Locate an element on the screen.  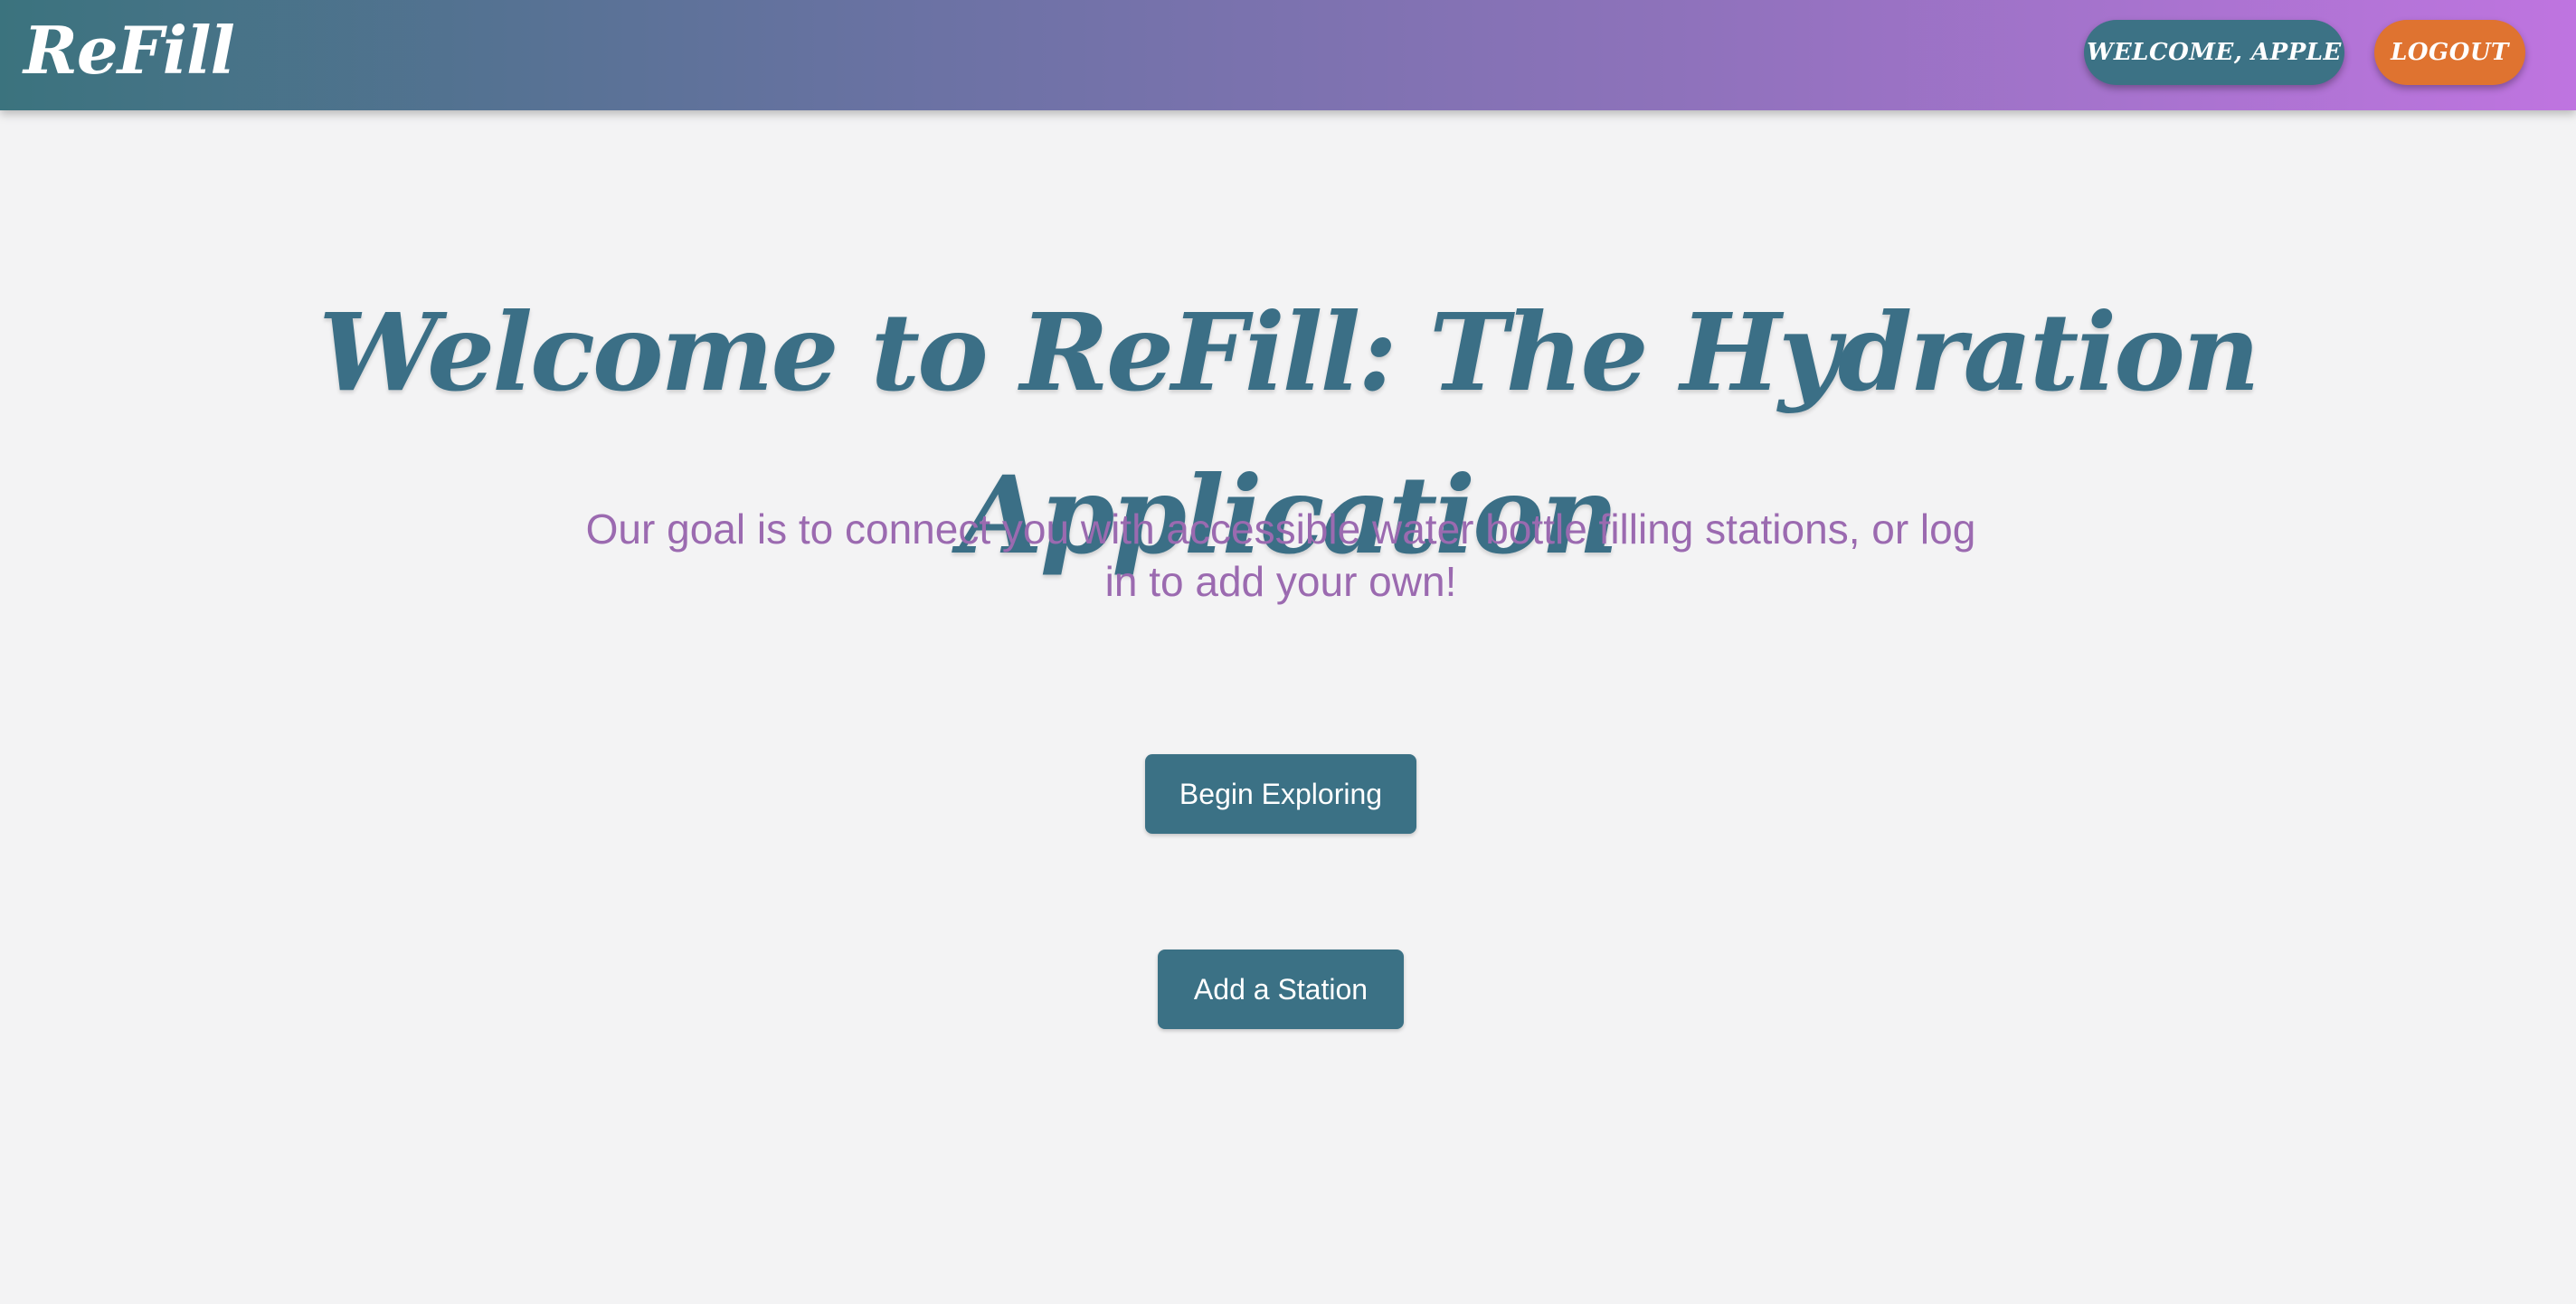
top-navbar: ReFill WELCOME, APPLE LOGOUT is located at coordinates (1288, 55).